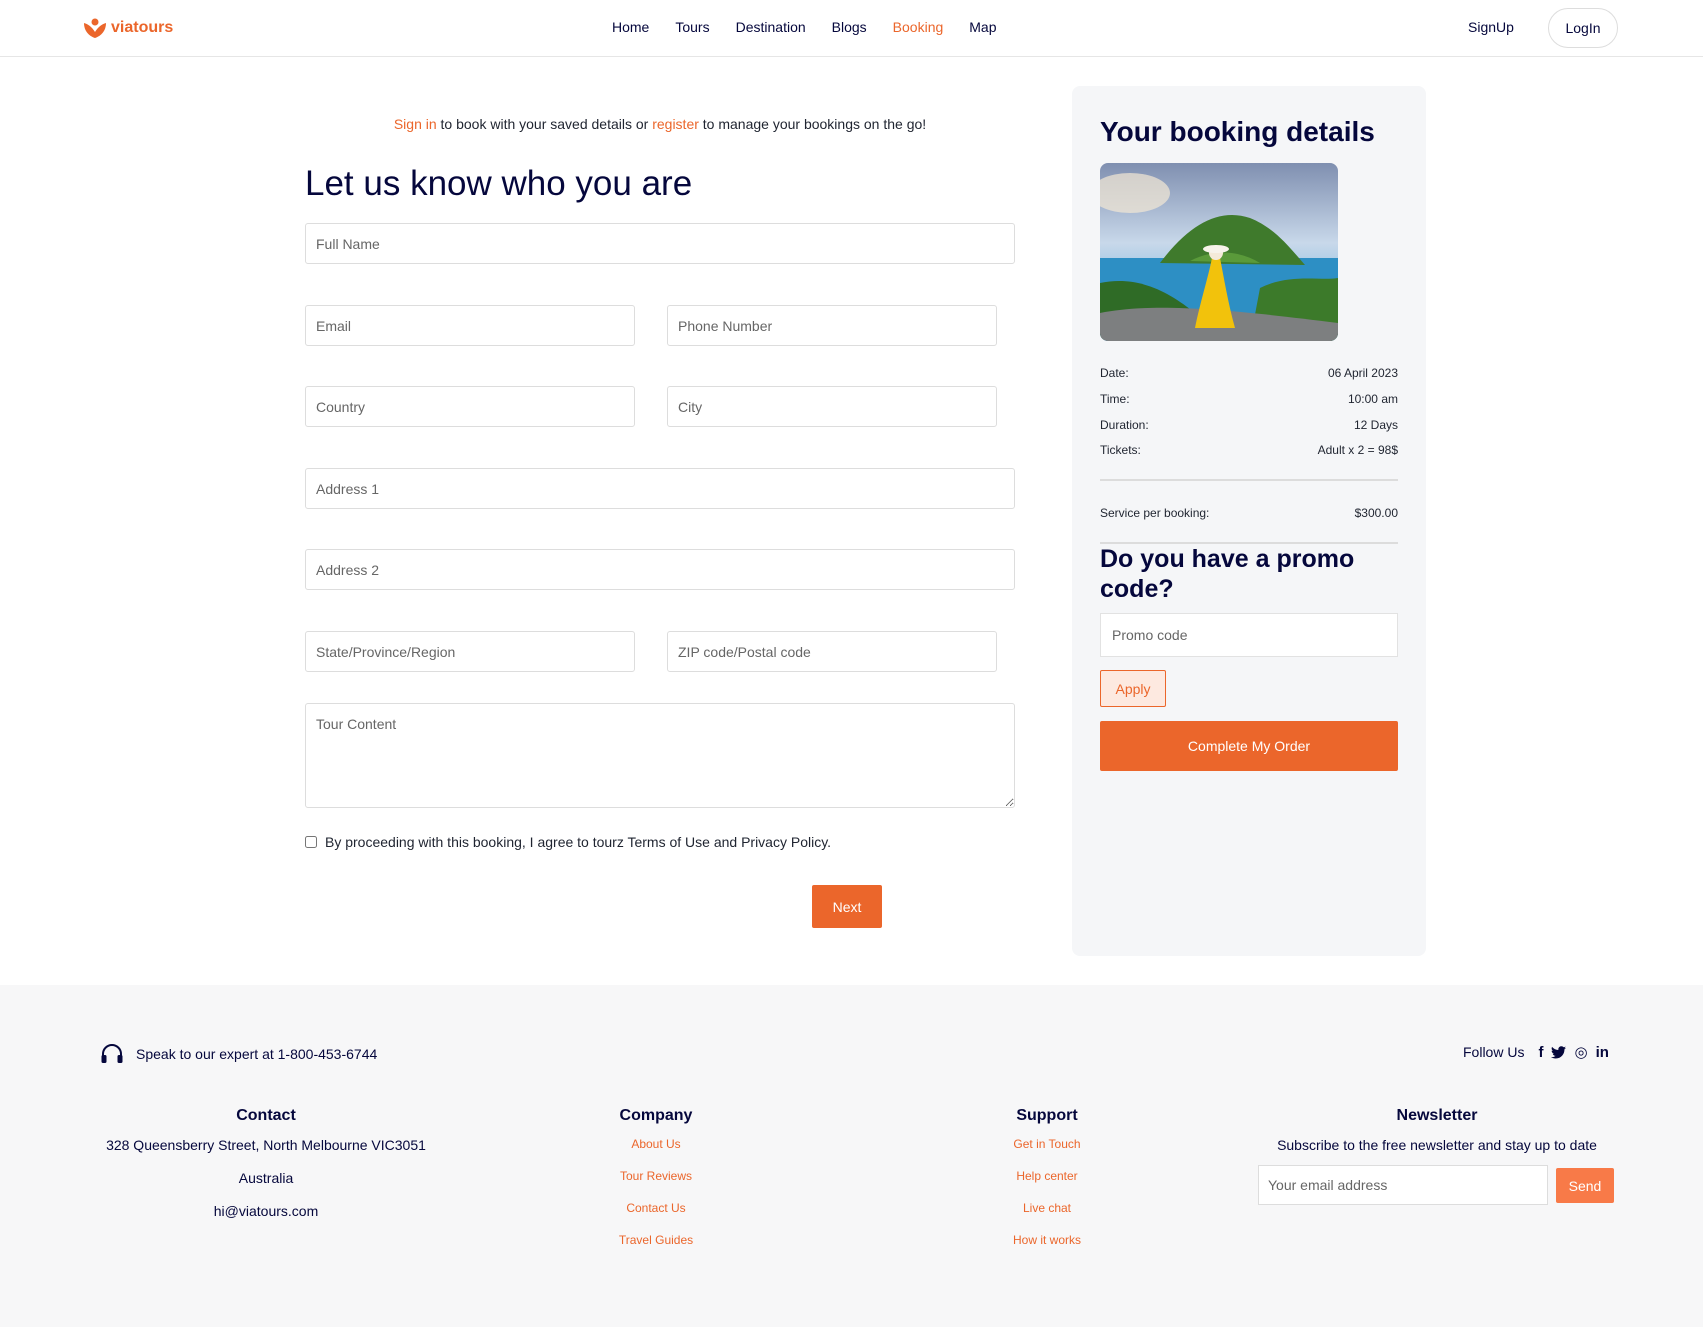 This screenshot has width=1703, height=1327. What do you see at coordinates (1249, 513) in the screenshot?
I see `service-row: Service per booking: $300.00` at bounding box center [1249, 513].